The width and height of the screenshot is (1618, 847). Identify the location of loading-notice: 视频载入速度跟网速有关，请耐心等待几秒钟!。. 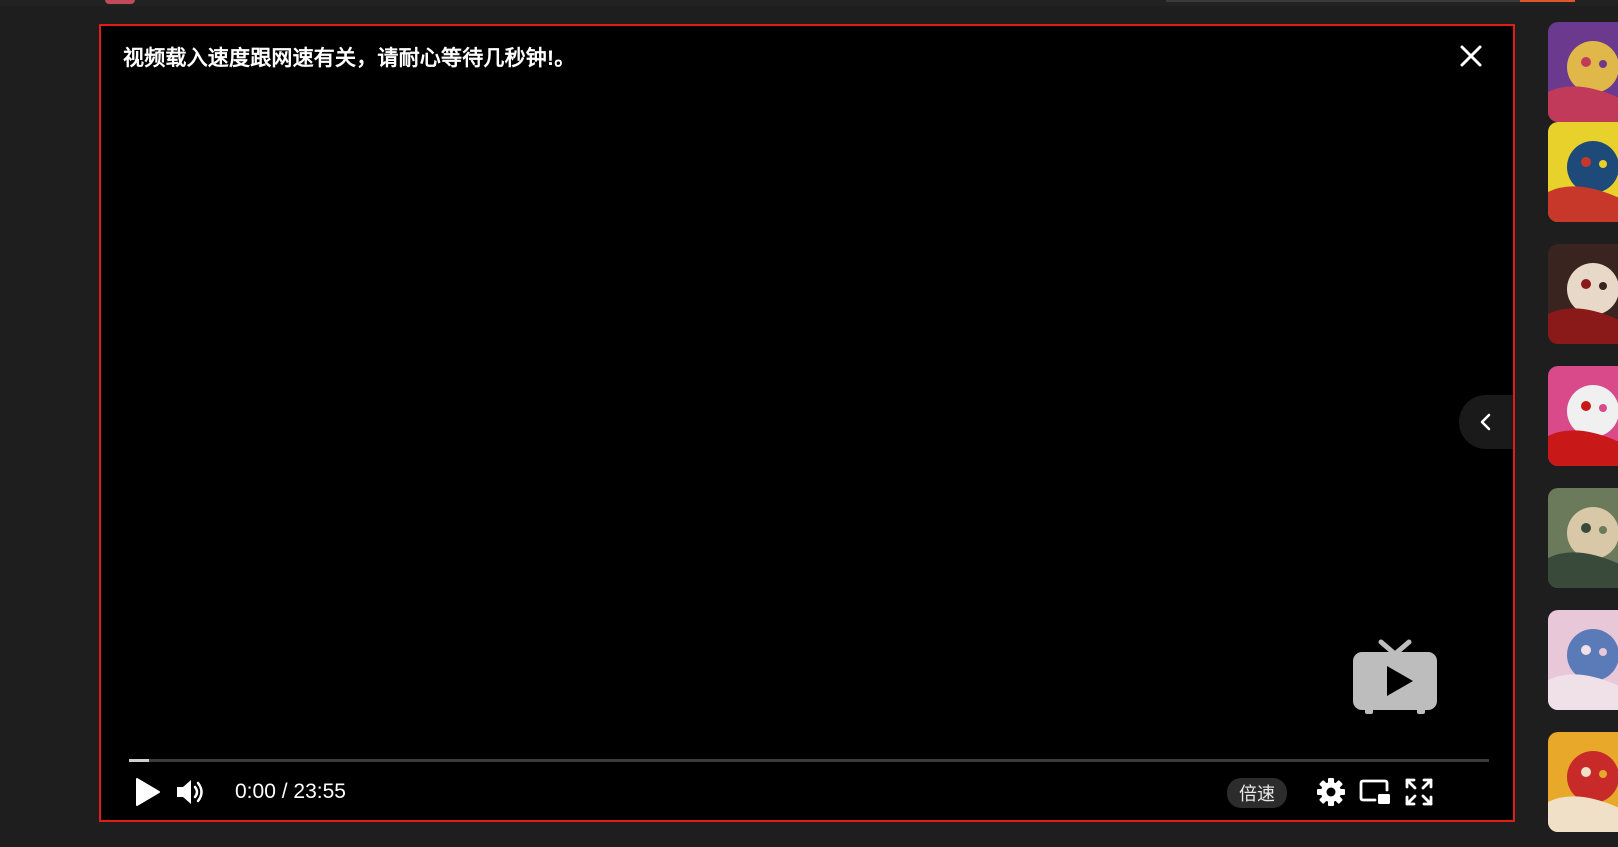
(349, 58).